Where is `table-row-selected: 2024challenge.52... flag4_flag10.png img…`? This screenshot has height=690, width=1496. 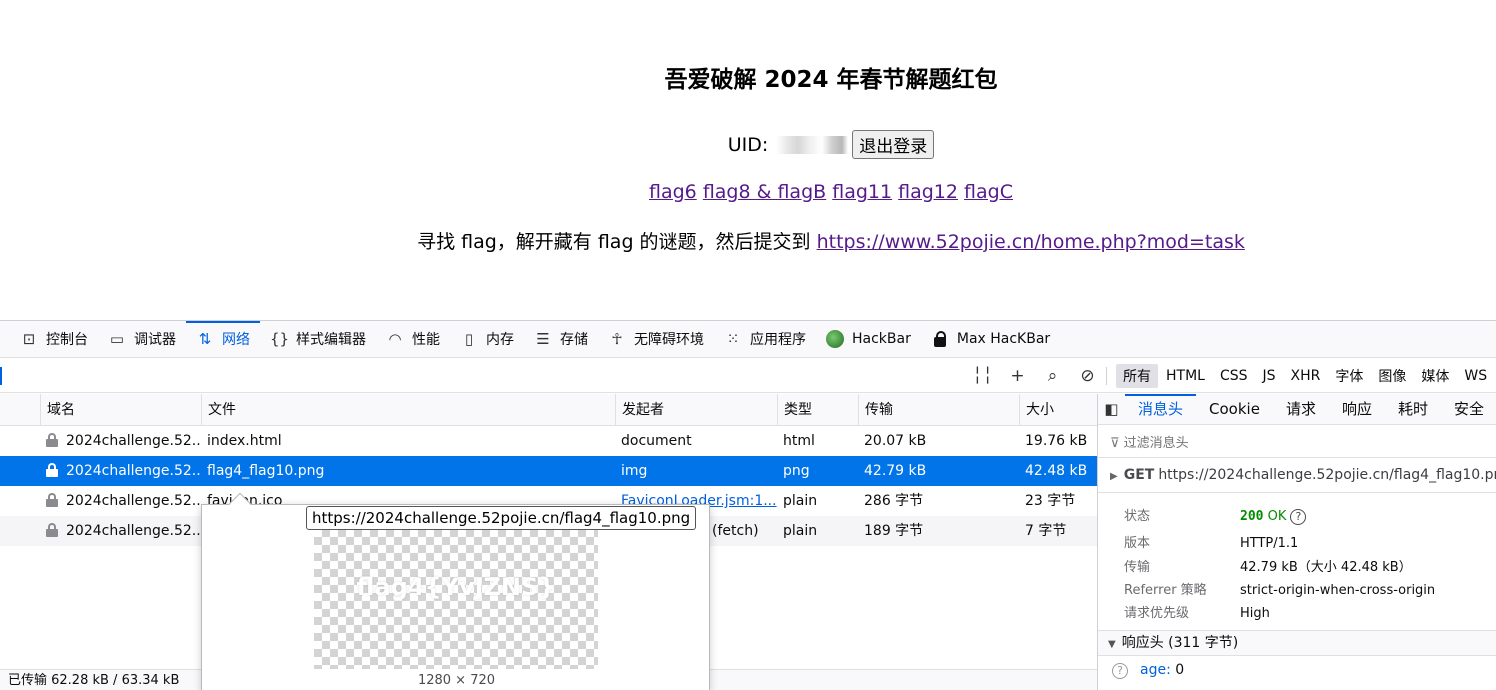 table-row-selected: 2024challenge.52... flag4_flag10.png img… is located at coordinates (548, 471).